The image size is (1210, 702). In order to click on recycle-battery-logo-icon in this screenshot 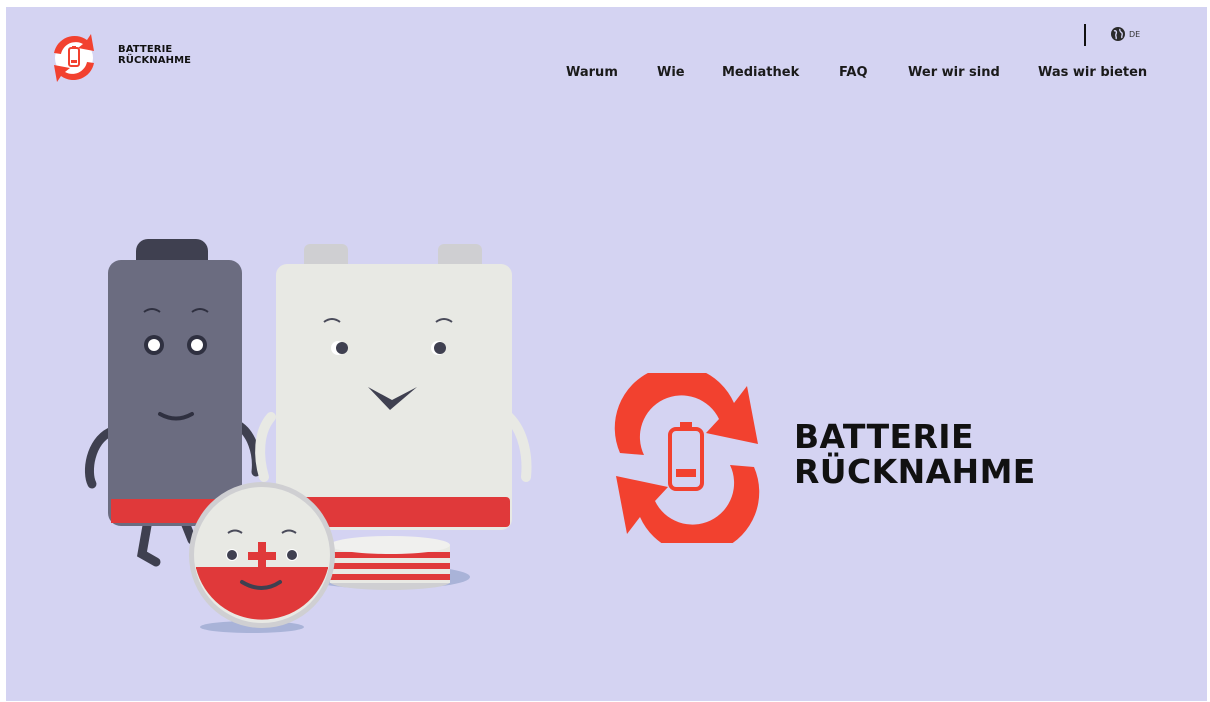, I will do `click(74, 58)`.